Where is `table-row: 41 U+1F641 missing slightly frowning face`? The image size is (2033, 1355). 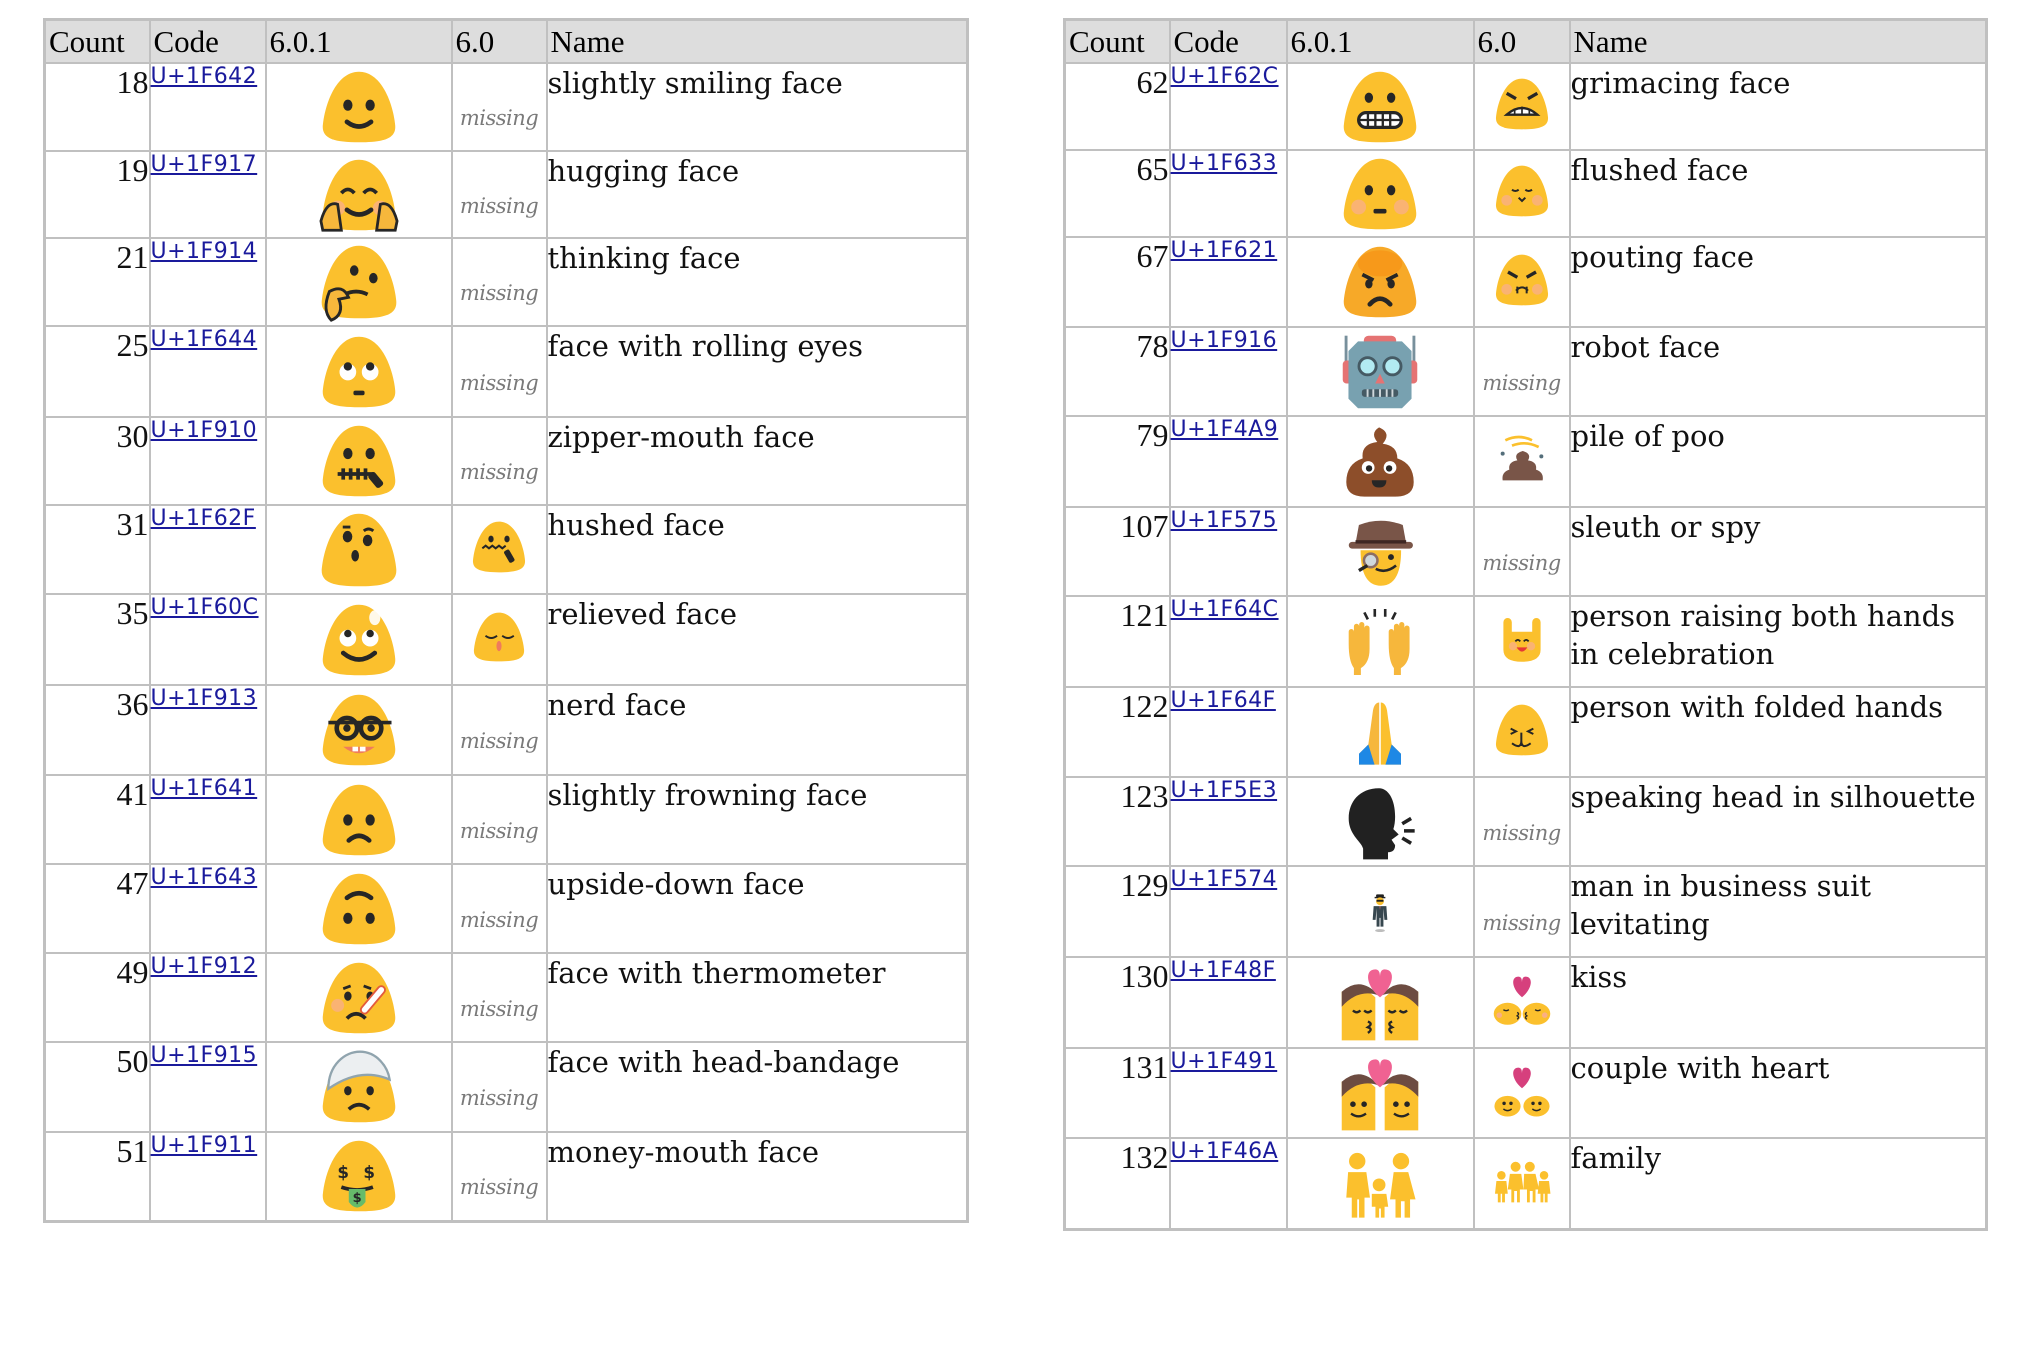
table-row: 41 U+1F641 missing slightly frowning face is located at coordinates (506, 819).